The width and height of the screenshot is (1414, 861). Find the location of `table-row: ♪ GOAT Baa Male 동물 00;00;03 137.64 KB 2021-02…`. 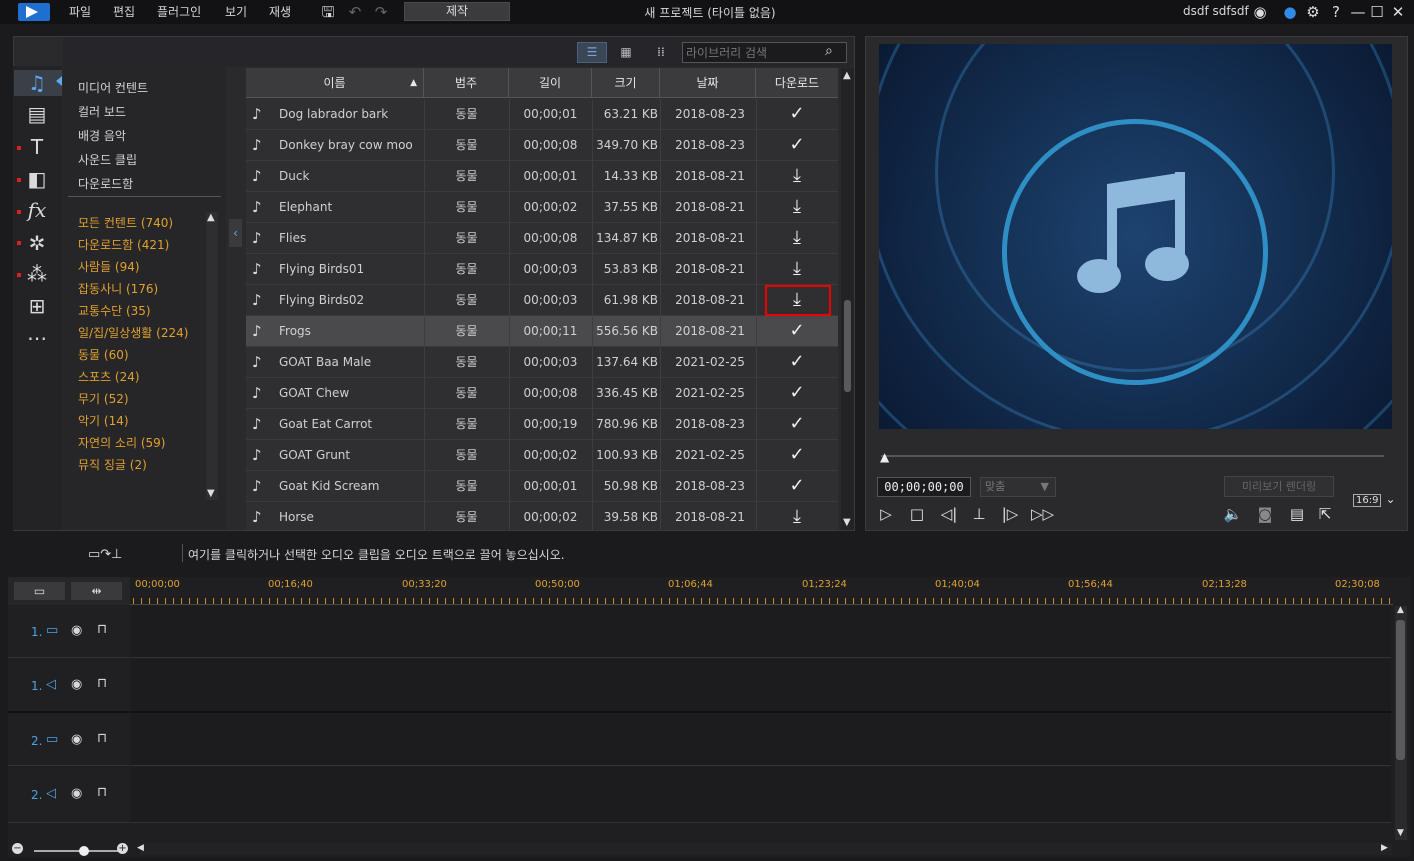

table-row: ♪ GOAT Baa Male 동물 00;00;03 137.64 KB 2021-02… is located at coordinates (542, 362).